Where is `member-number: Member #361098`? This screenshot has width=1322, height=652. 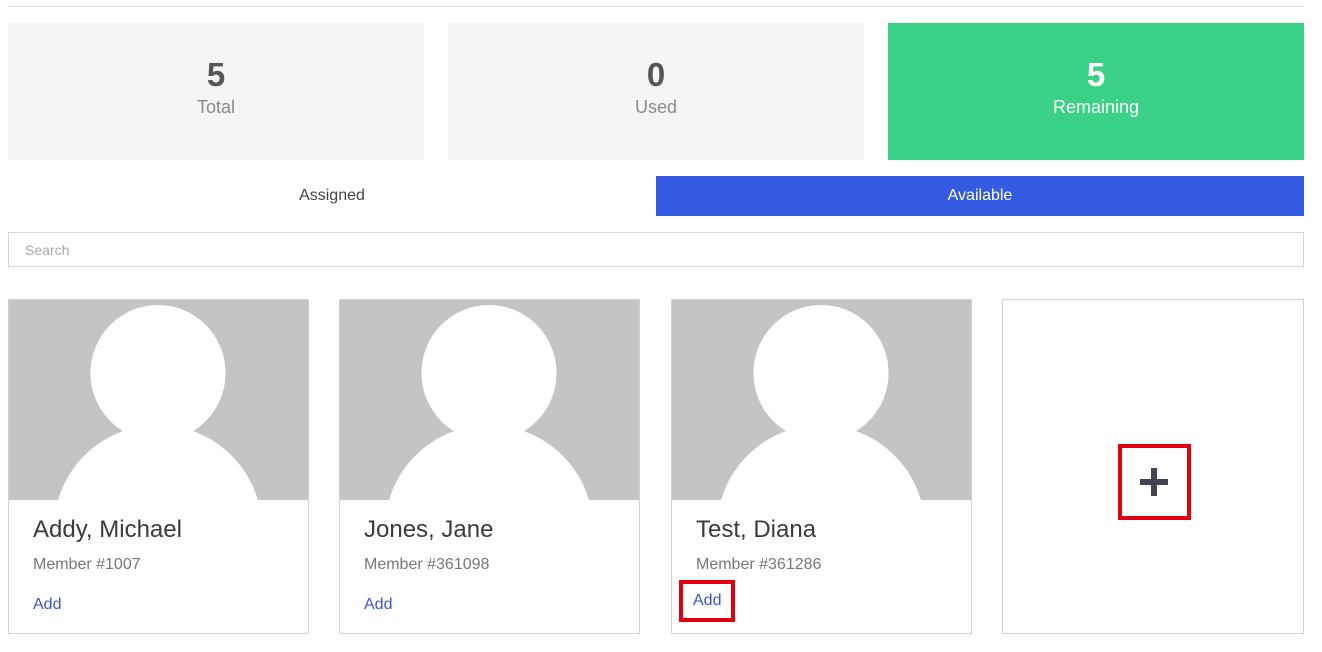 member-number: Member #361098 is located at coordinates (427, 564).